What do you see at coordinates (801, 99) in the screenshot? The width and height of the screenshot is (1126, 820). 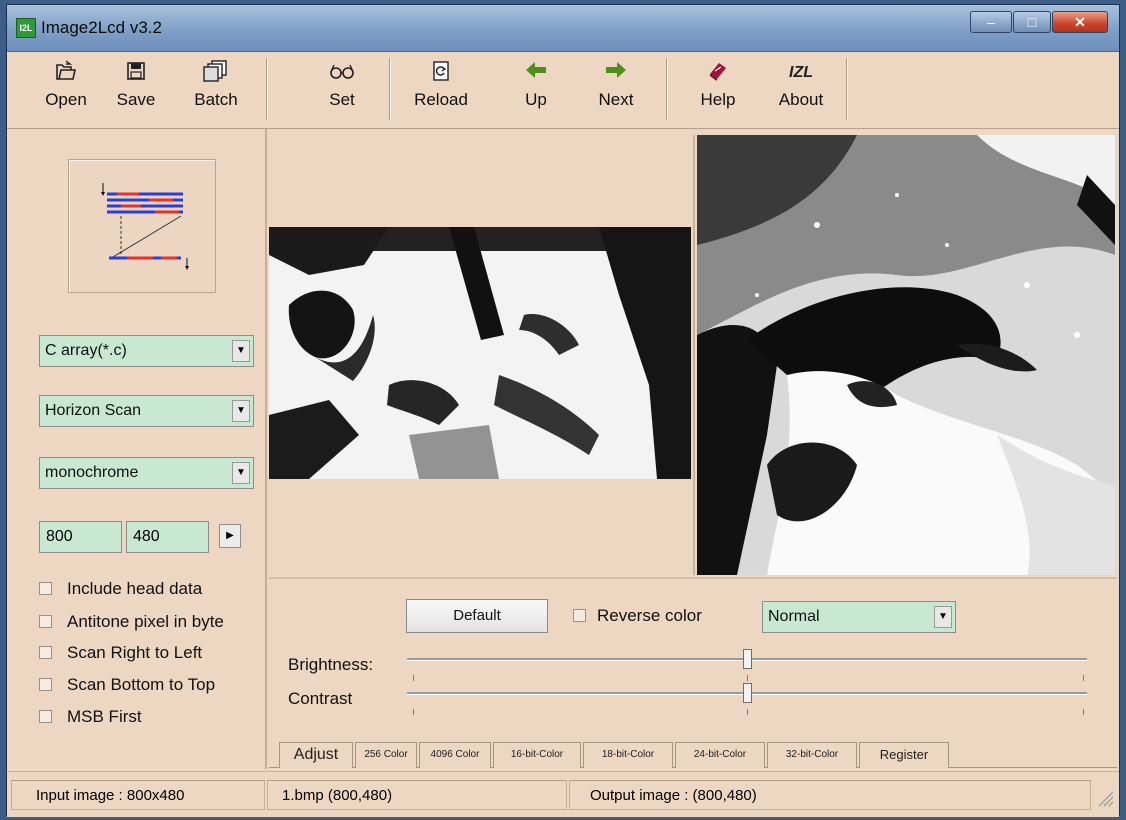 I see `about-label: About` at bounding box center [801, 99].